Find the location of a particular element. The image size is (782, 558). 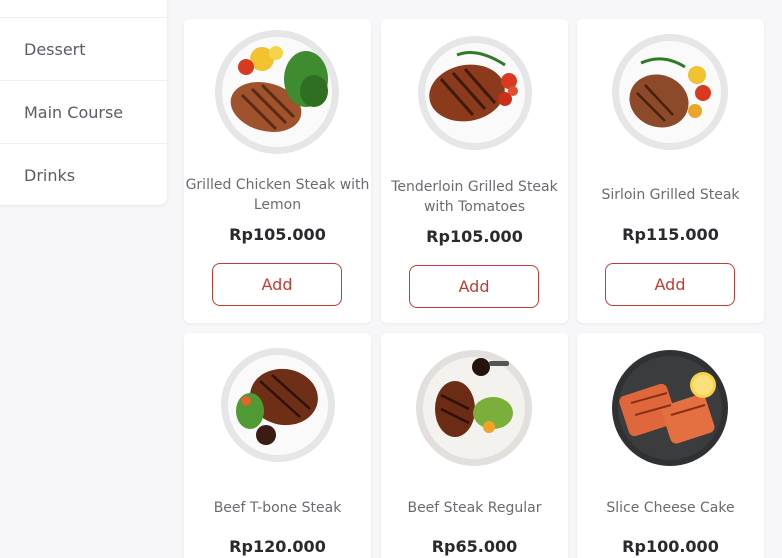

sidebar-item-dessert: Dessert is located at coordinates (83, 48).